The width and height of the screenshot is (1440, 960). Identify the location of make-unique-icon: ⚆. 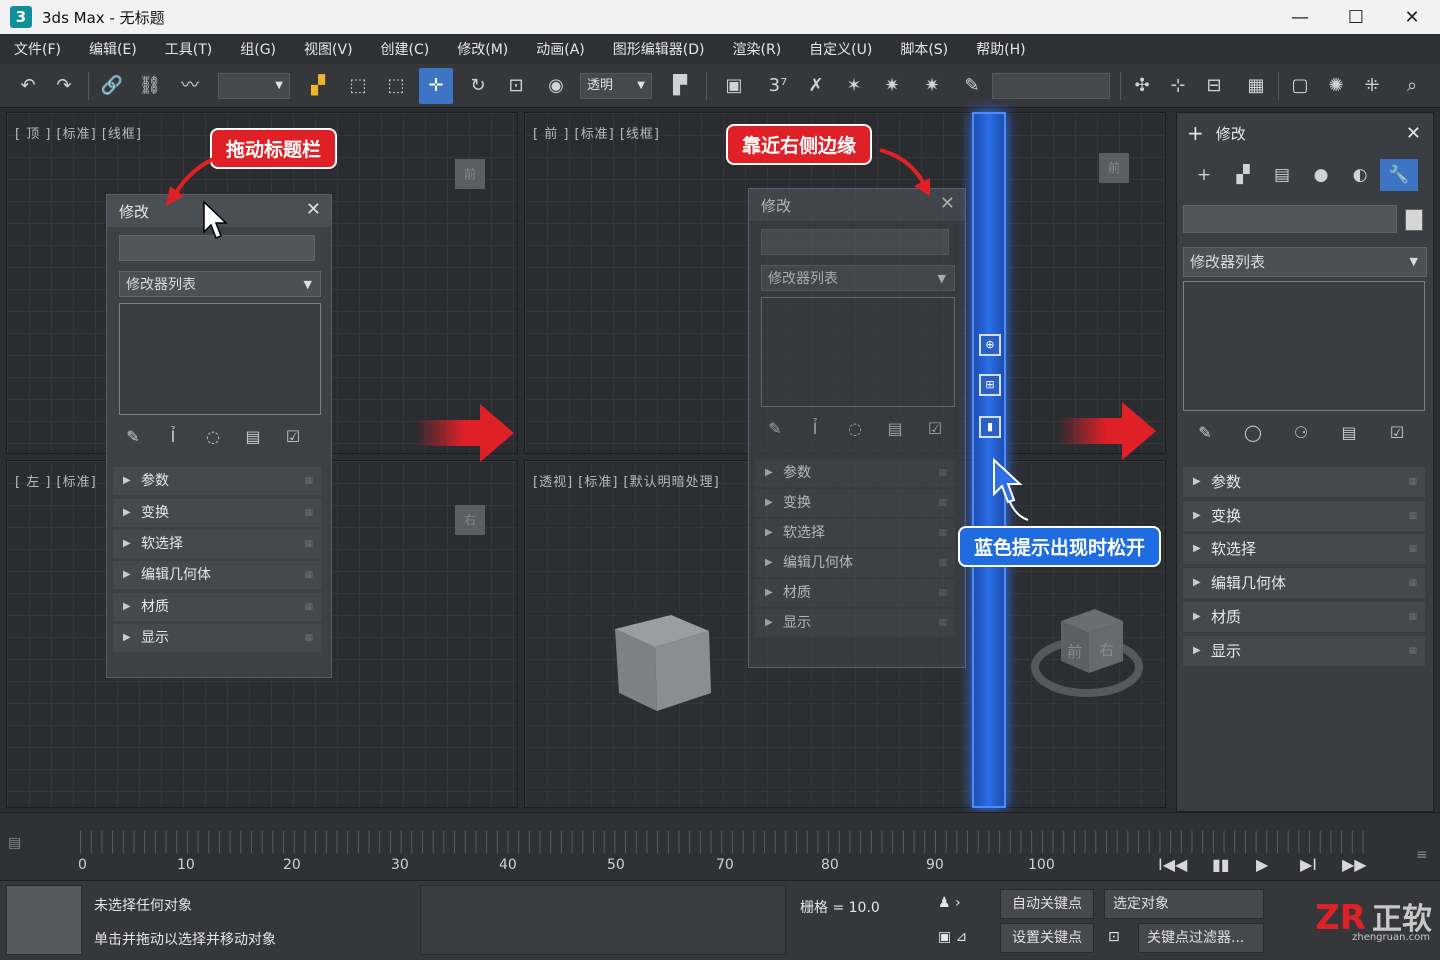
(1301, 432).